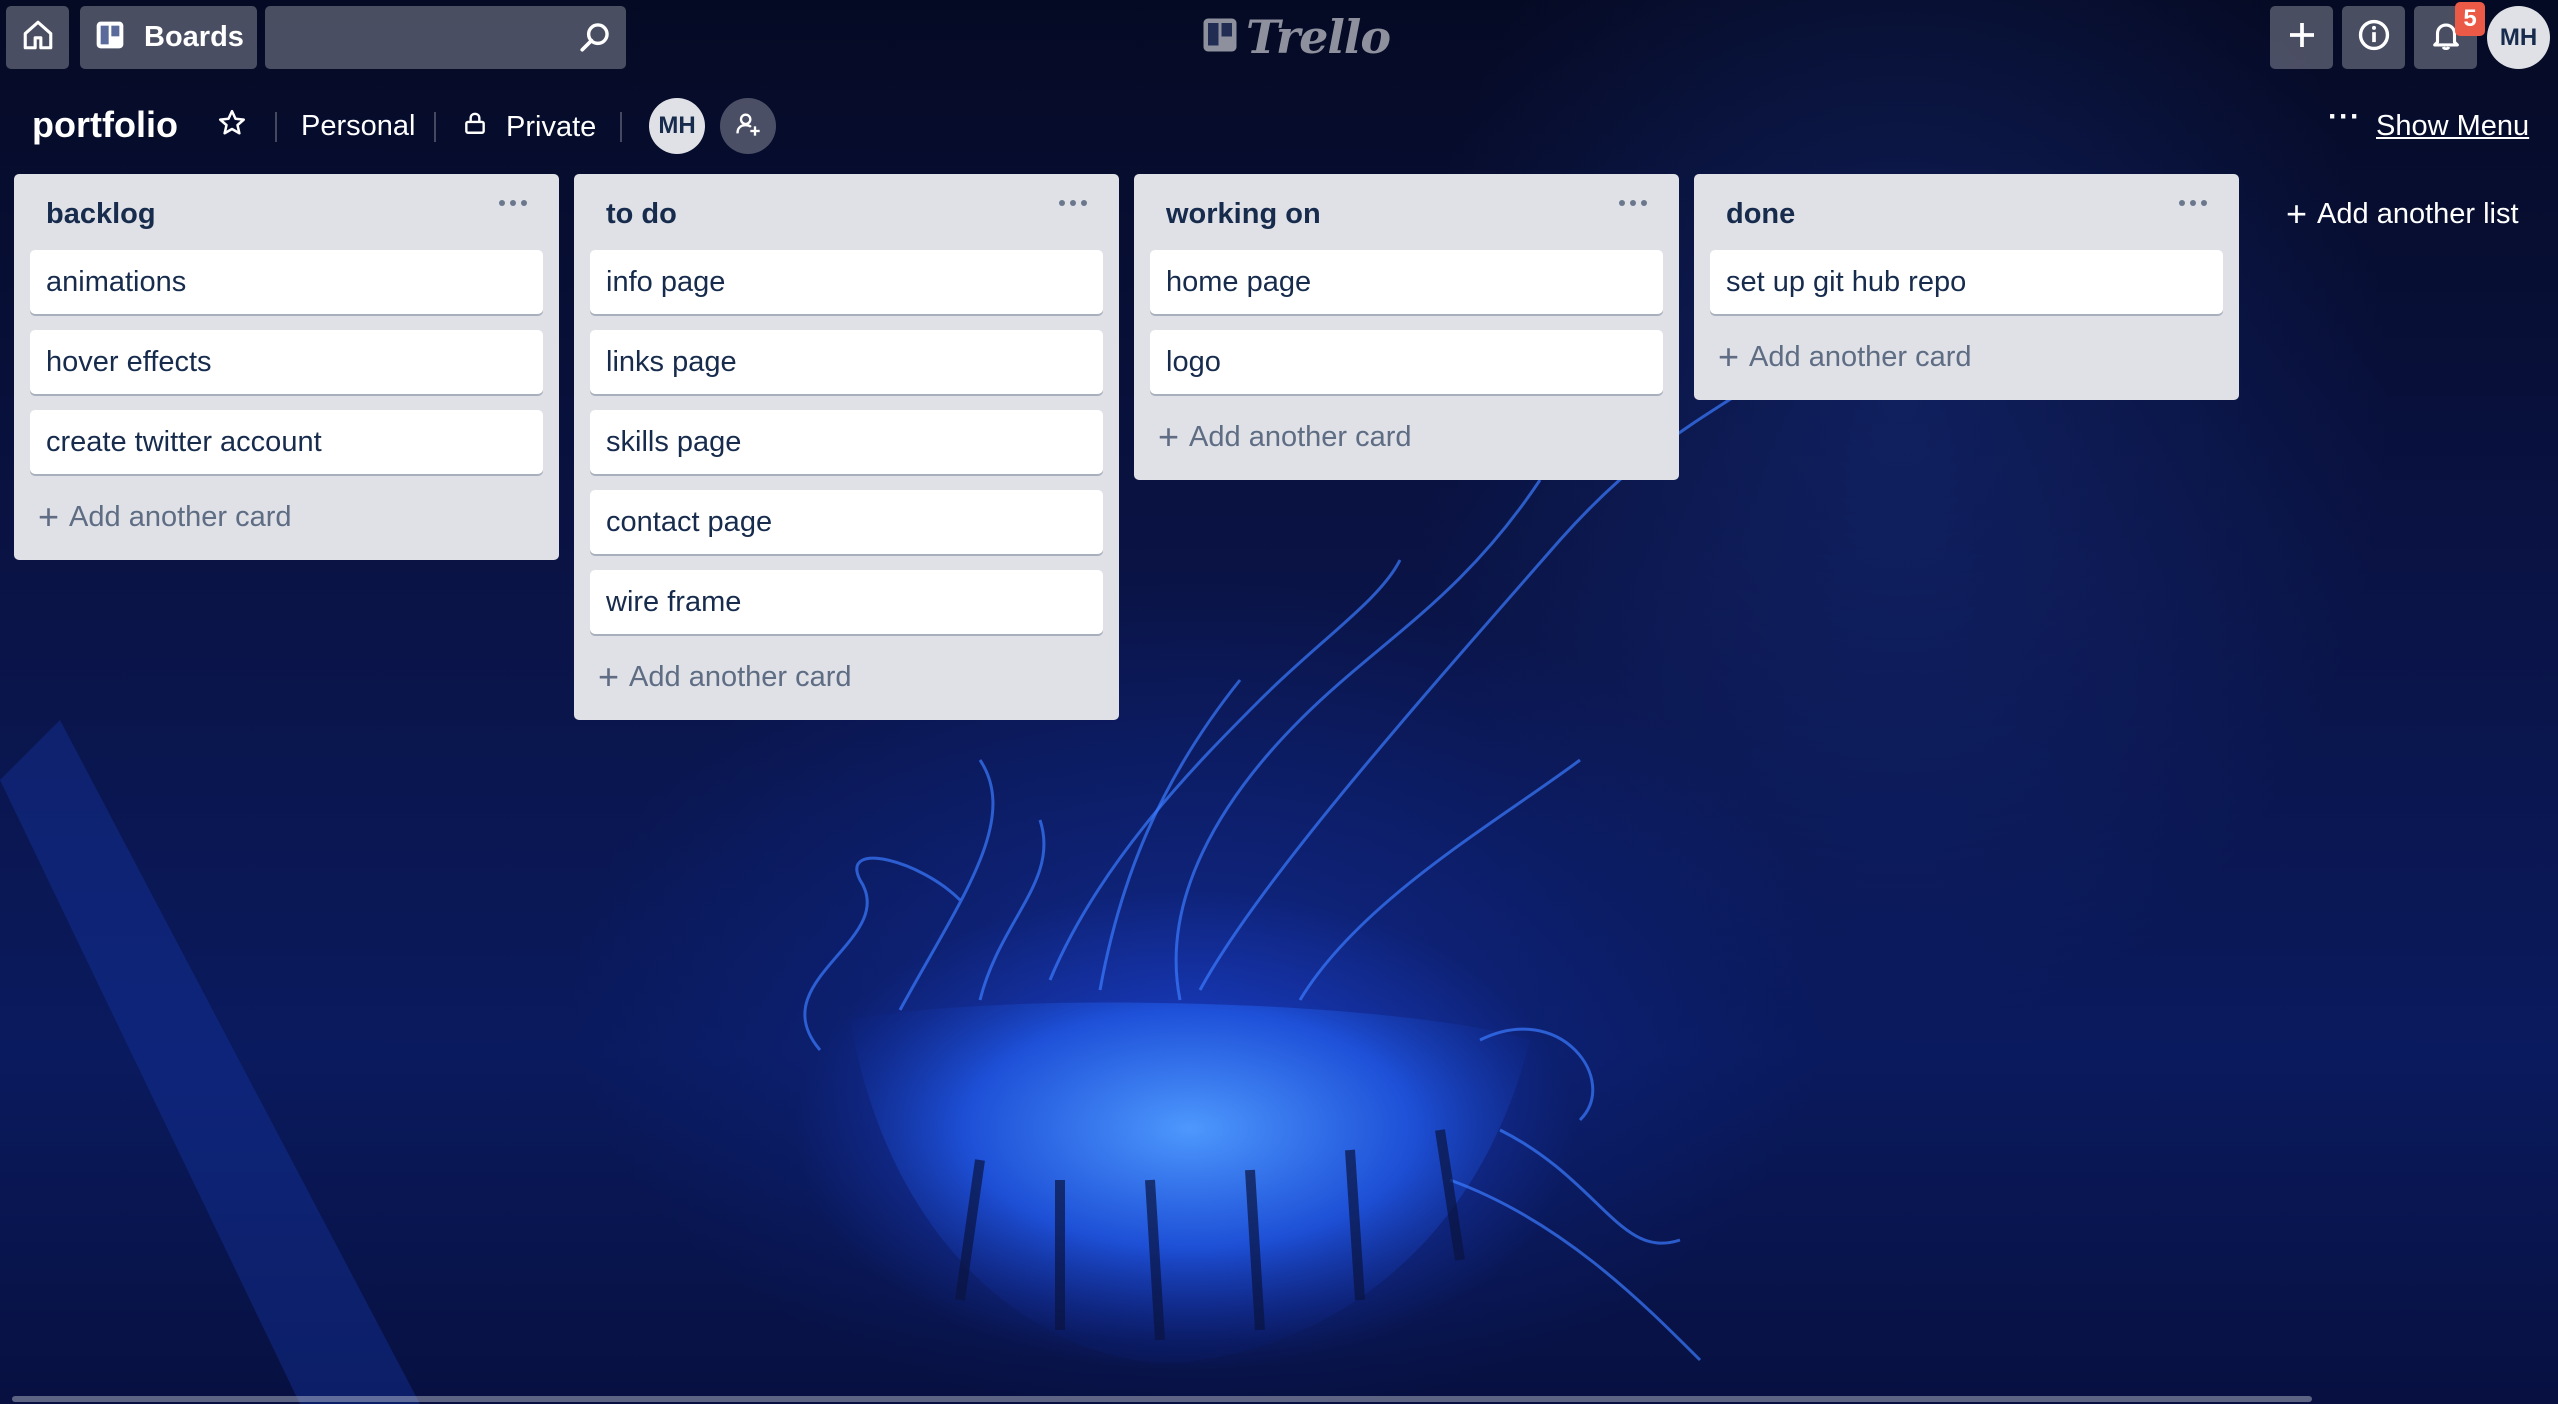 This screenshot has height=1404, width=2558. Describe the element at coordinates (677, 126) in the screenshot. I see `board-member-avatar: MH` at that location.